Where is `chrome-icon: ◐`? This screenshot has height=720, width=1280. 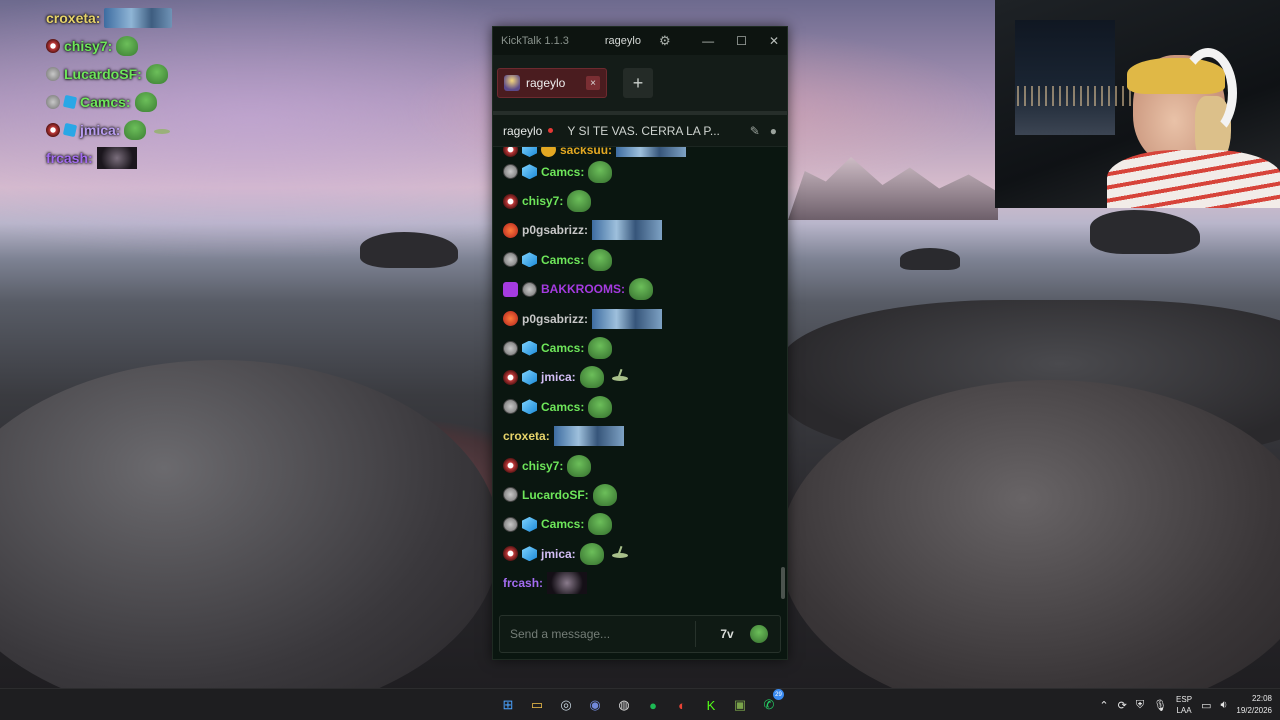
chrome-icon: ◐ is located at coordinates (682, 705).